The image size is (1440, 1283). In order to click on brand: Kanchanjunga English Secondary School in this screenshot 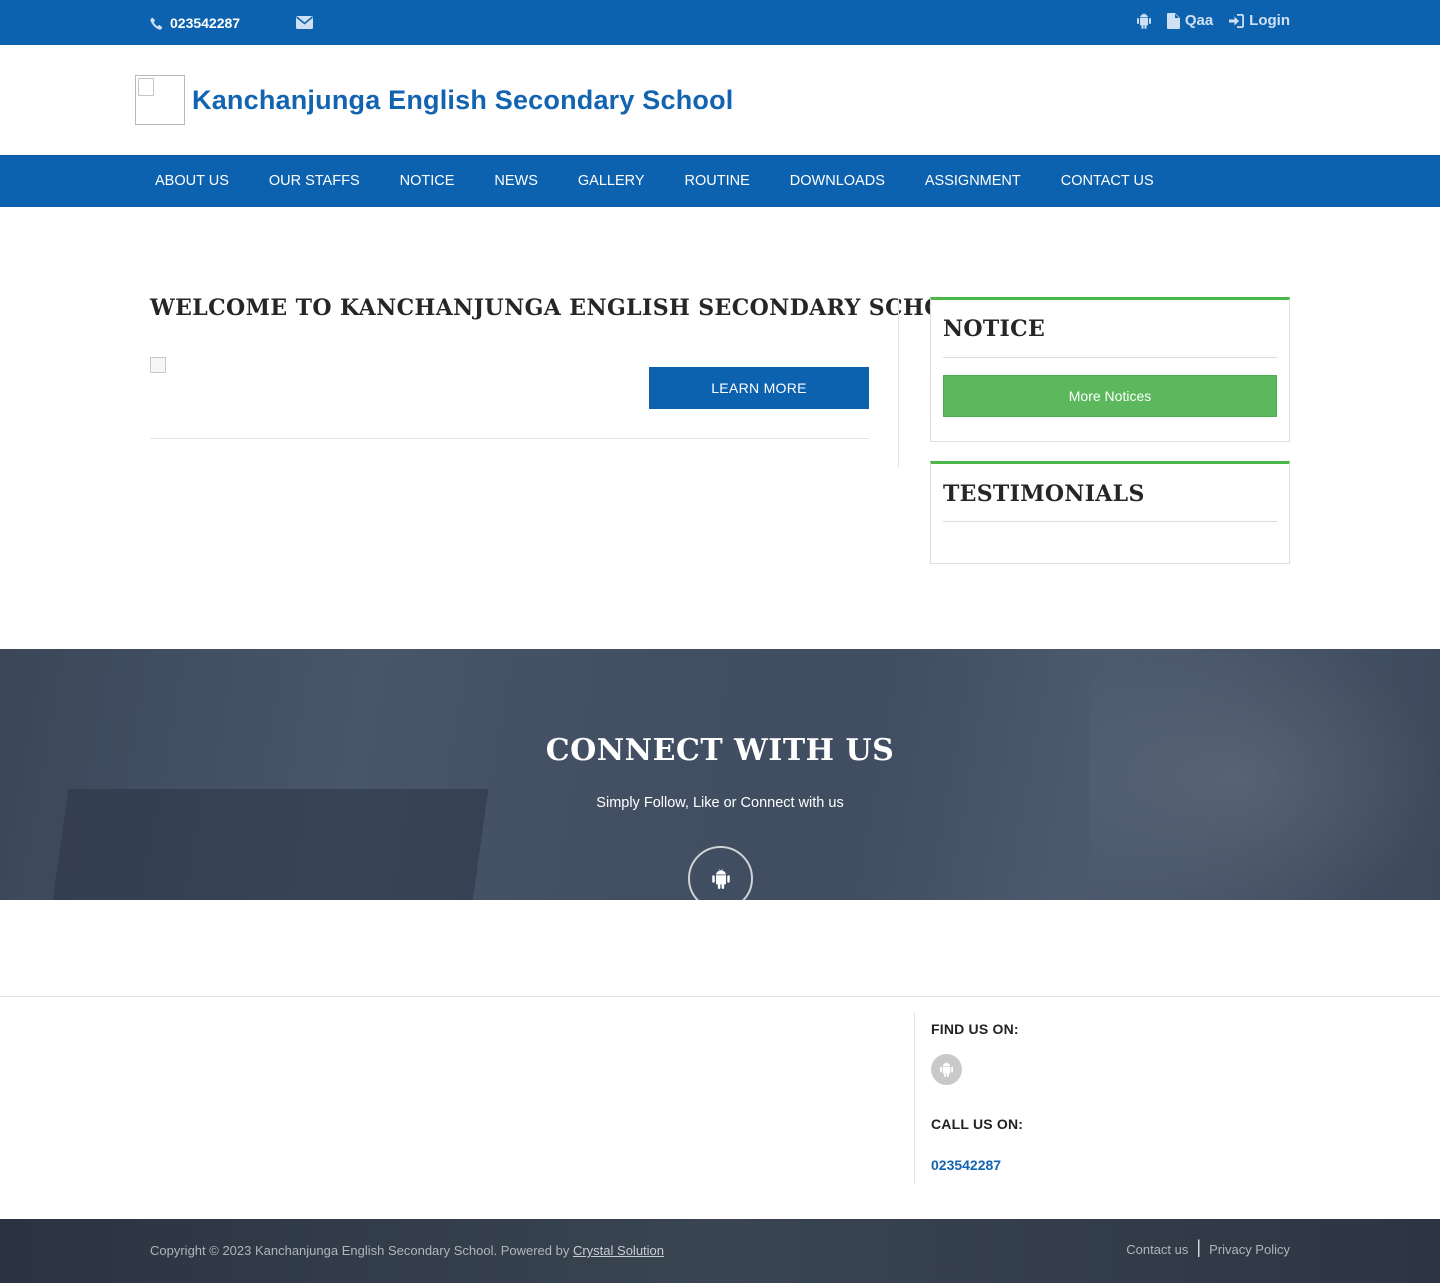, I will do `click(434, 100)`.